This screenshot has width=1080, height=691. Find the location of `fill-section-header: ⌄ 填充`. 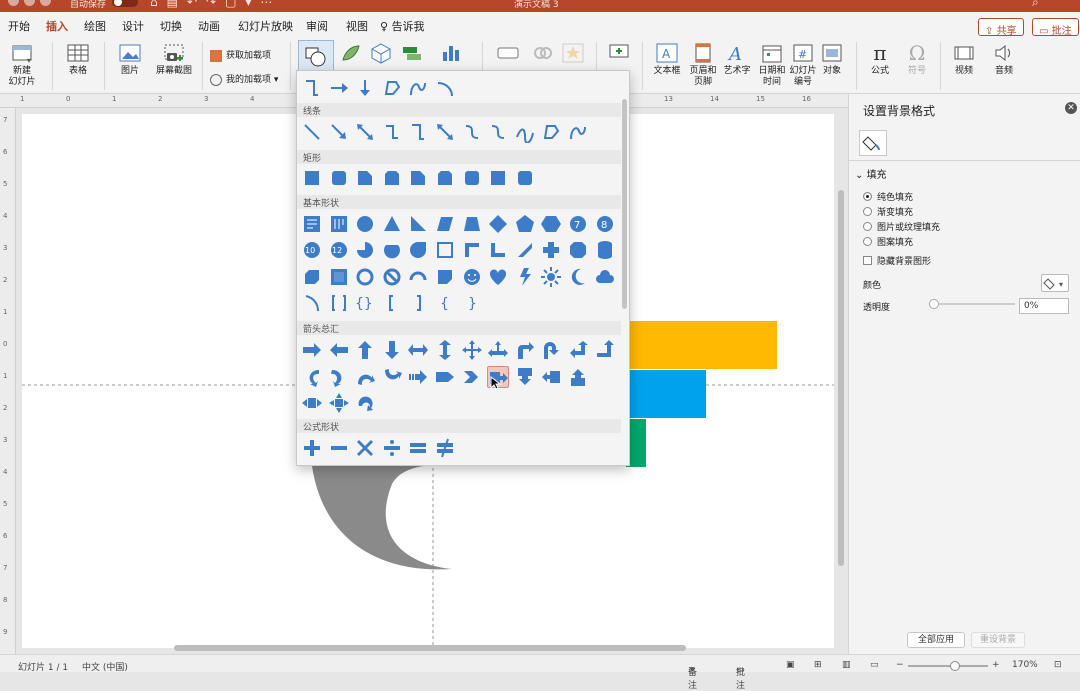

fill-section-header: ⌄ 填充 is located at coordinates (871, 173).